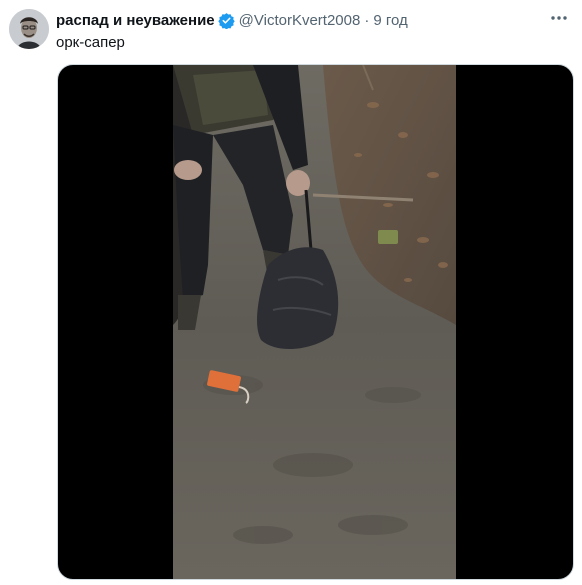 The image size is (582, 585). I want to click on avatar, so click(29, 29).